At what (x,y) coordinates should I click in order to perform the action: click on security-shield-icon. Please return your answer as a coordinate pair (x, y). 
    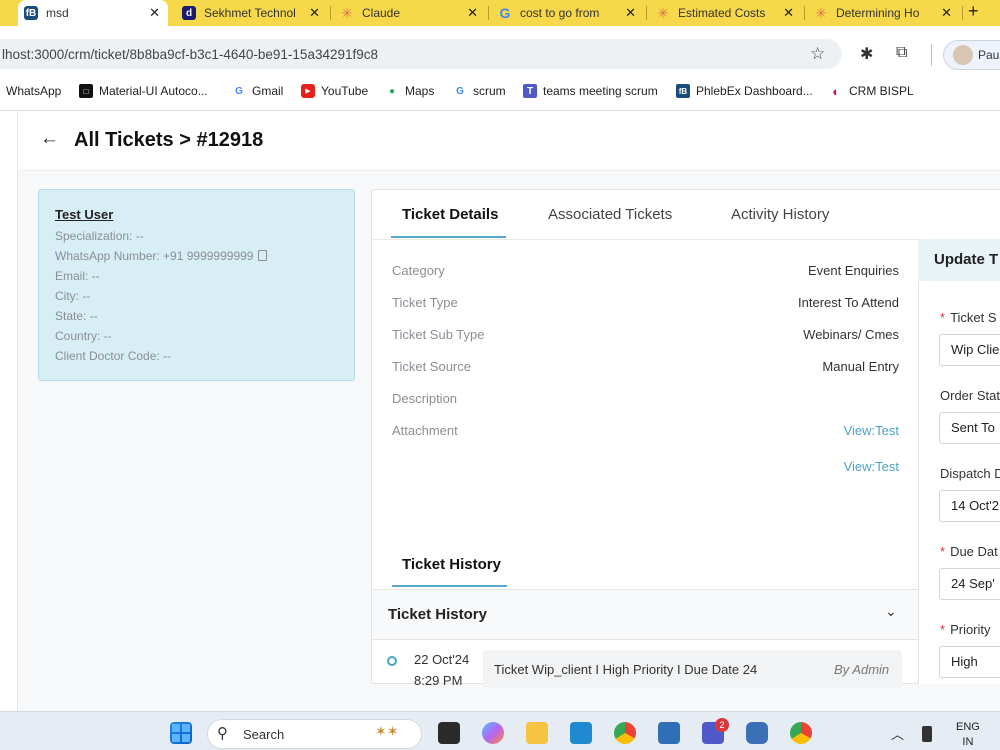
    Looking at the image, I should click on (757, 733).